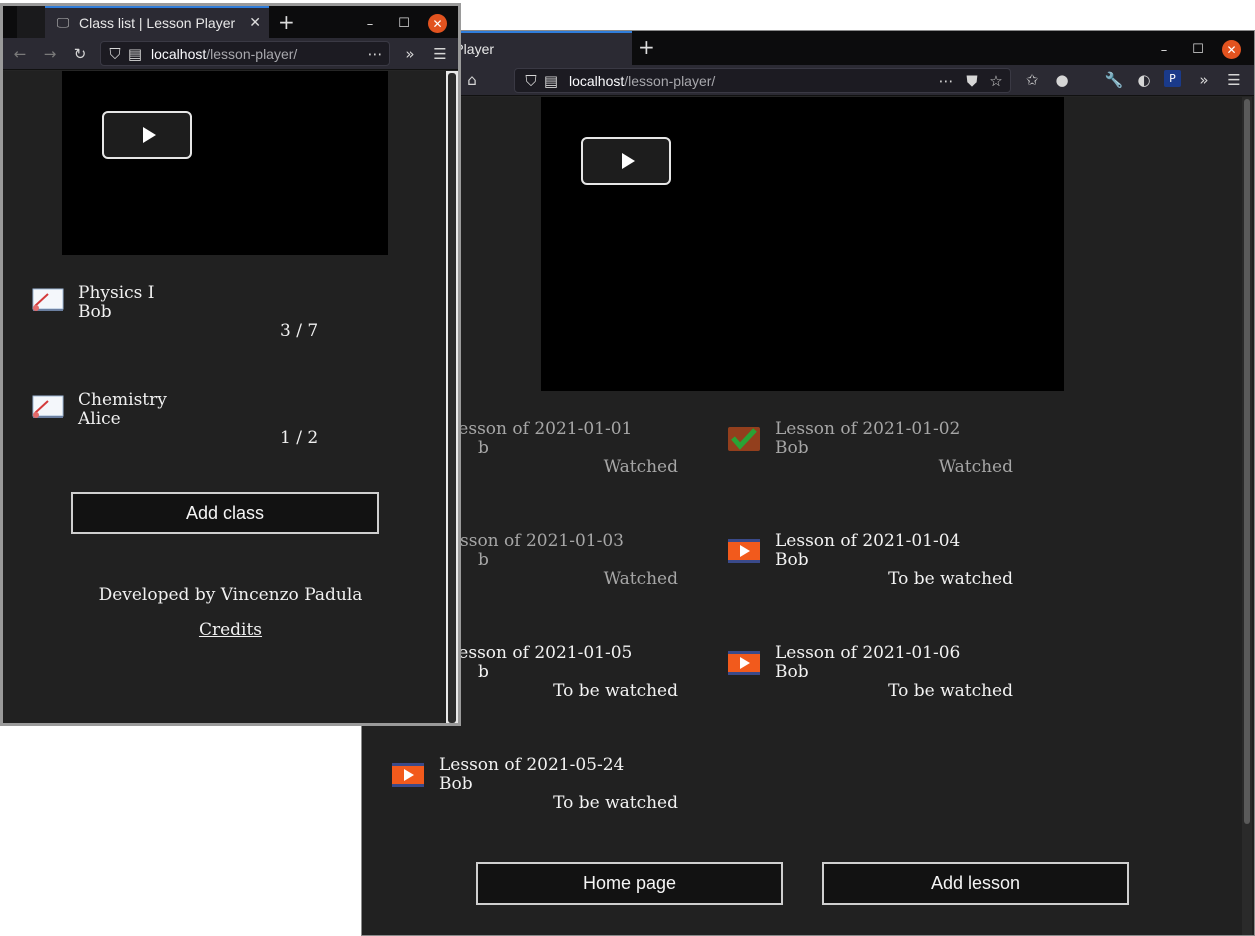  I want to click on url-bar: ⛉ ▤ localhost/lesson-player/ ⋯ ⛊ ☆, so click(762, 80).